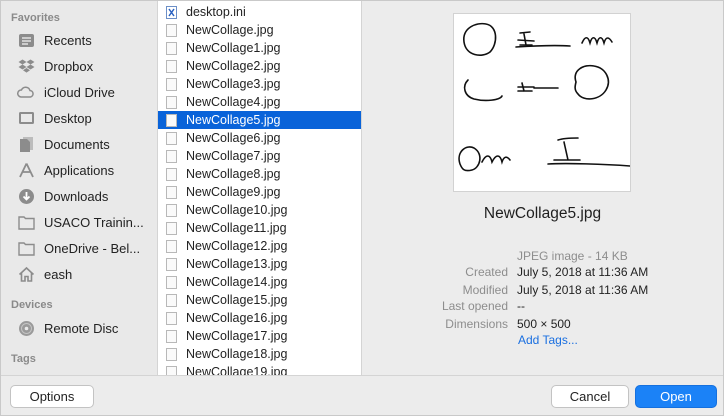 This screenshot has height=416, width=724. I want to click on file-row: NewCollage19.jpg, so click(259, 369).